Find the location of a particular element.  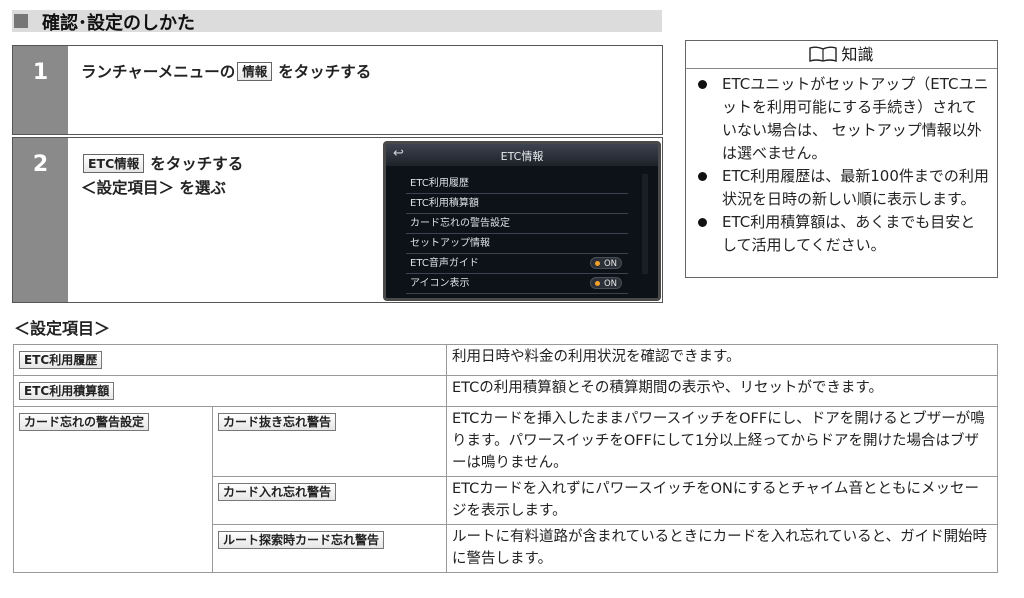

step-1: 1 ランチャーメニューの 情報 をタッチする is located at coordinates (337, 90).